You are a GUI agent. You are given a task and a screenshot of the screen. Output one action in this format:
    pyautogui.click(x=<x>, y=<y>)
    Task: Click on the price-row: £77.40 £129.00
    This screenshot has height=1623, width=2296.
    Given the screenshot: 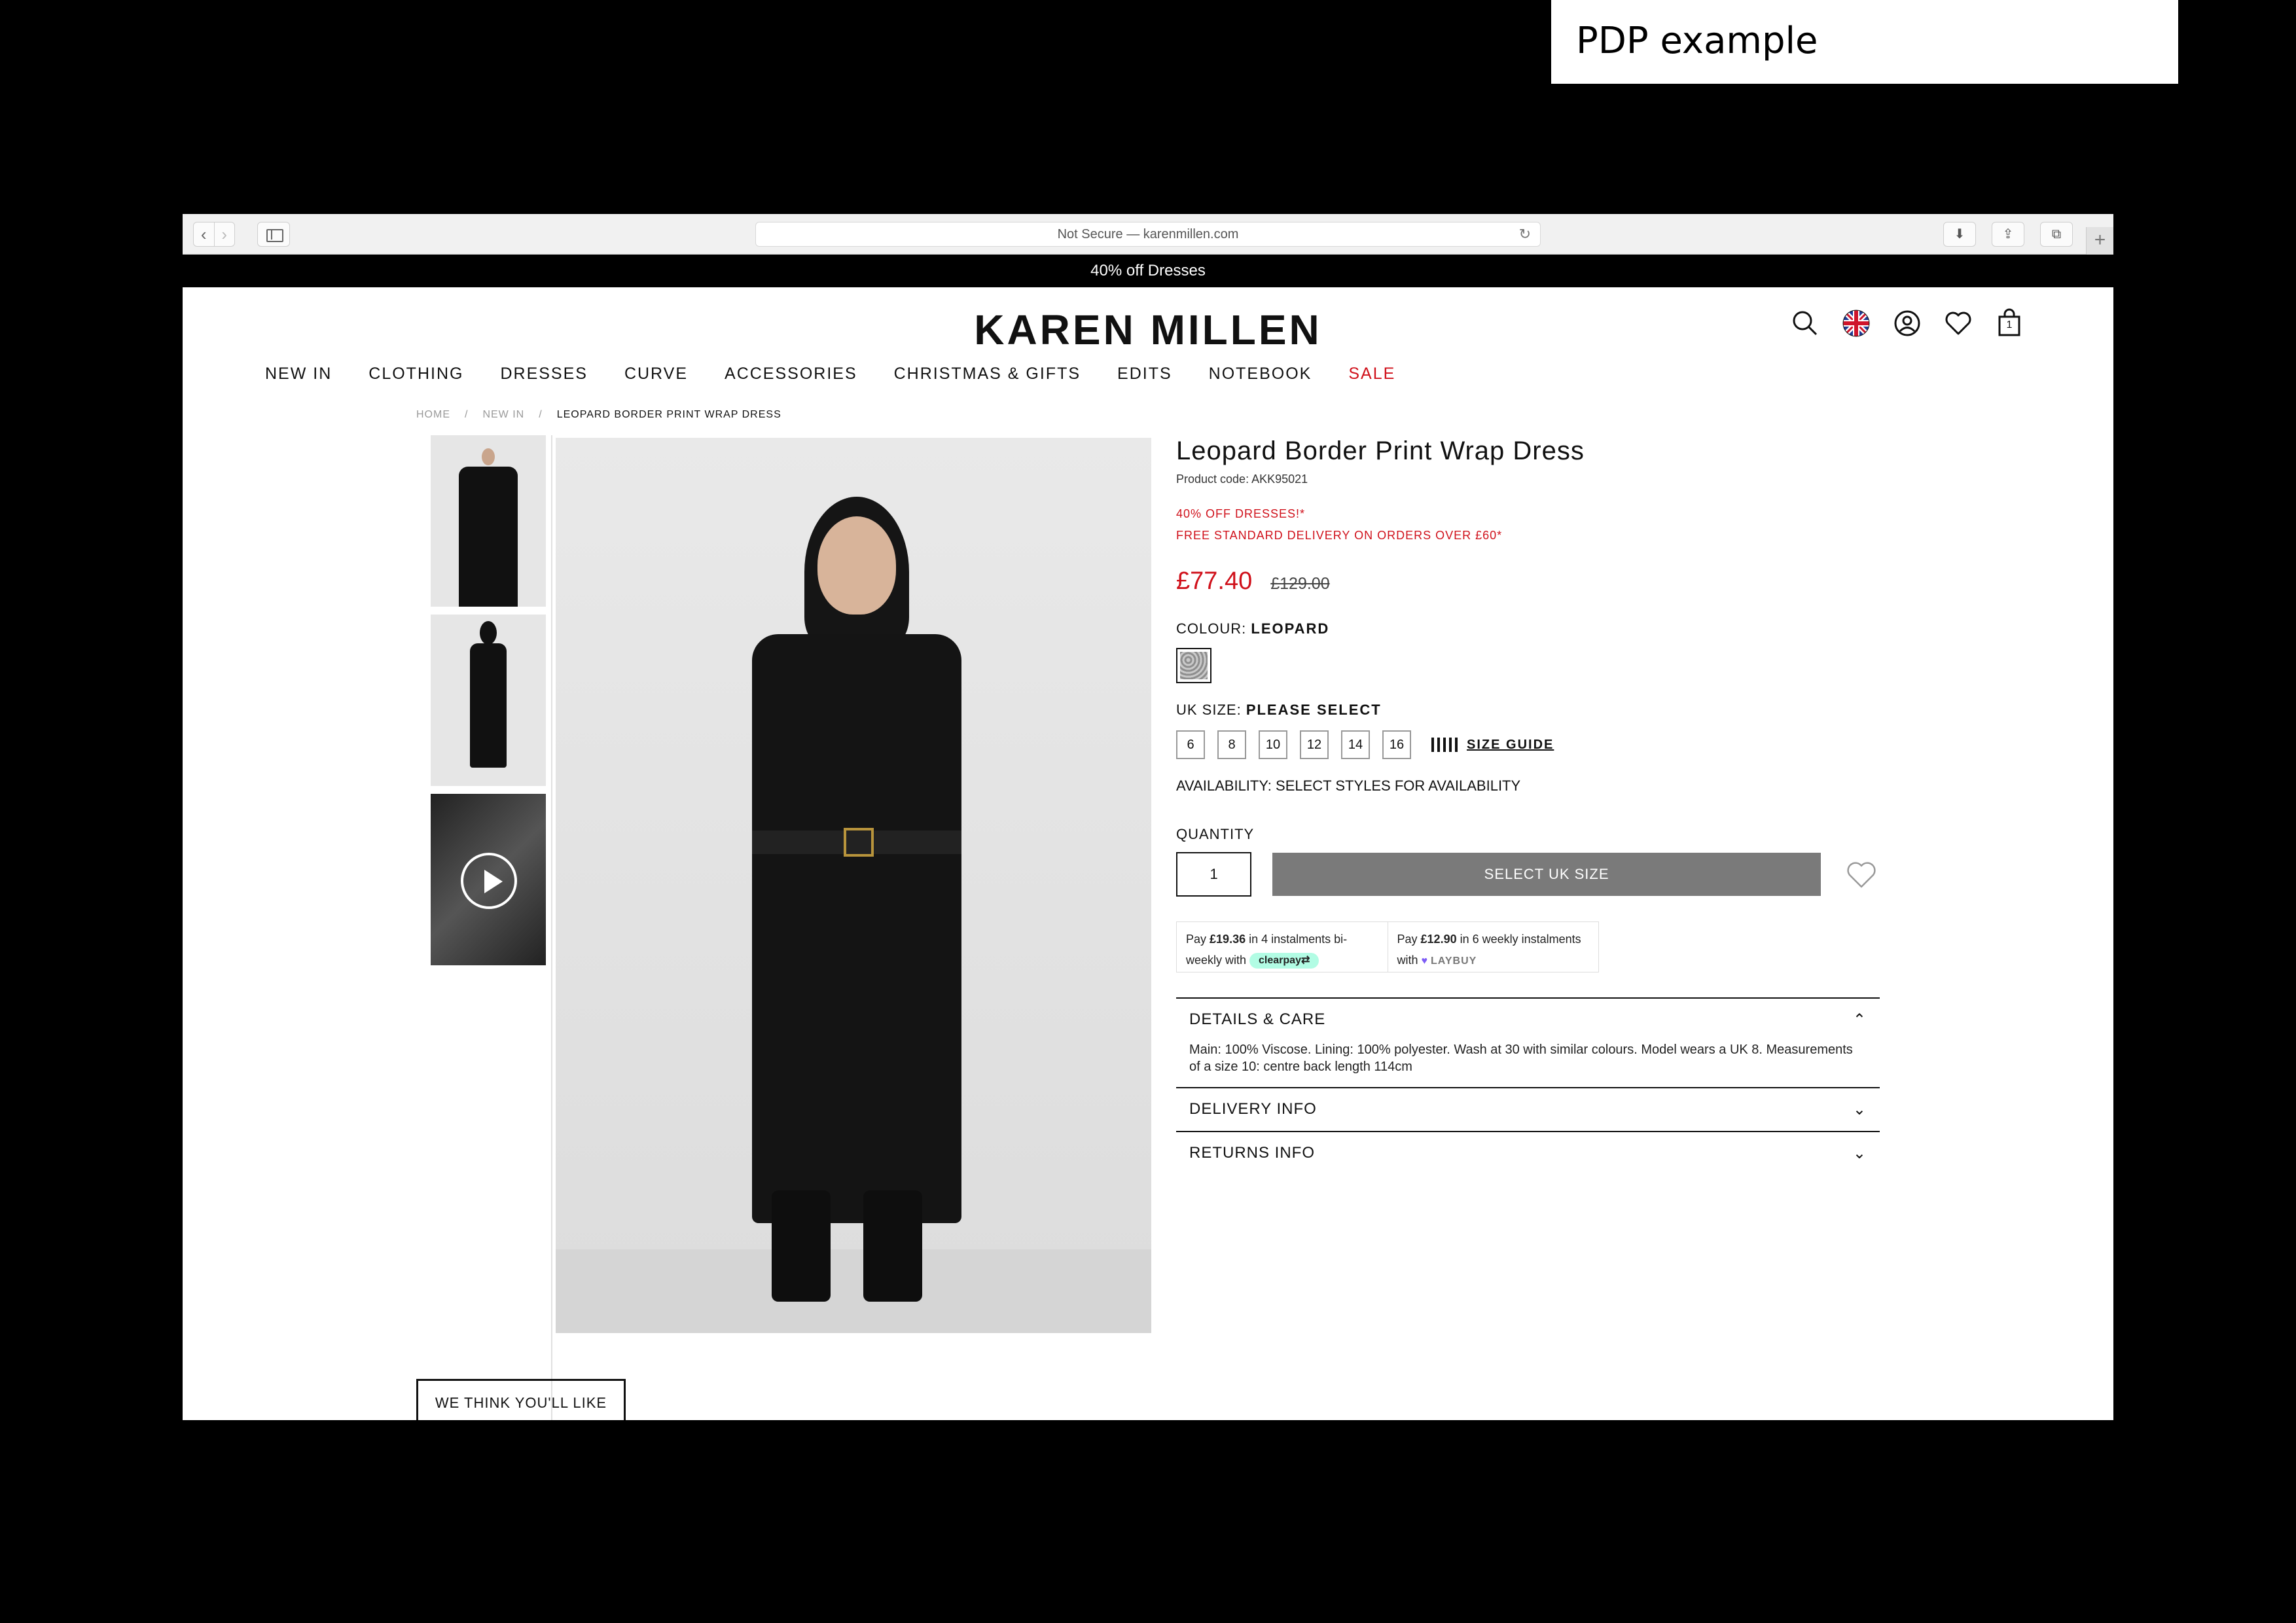 What is the action you would take?
    pyautogui.click(x=1528, y=581)
    